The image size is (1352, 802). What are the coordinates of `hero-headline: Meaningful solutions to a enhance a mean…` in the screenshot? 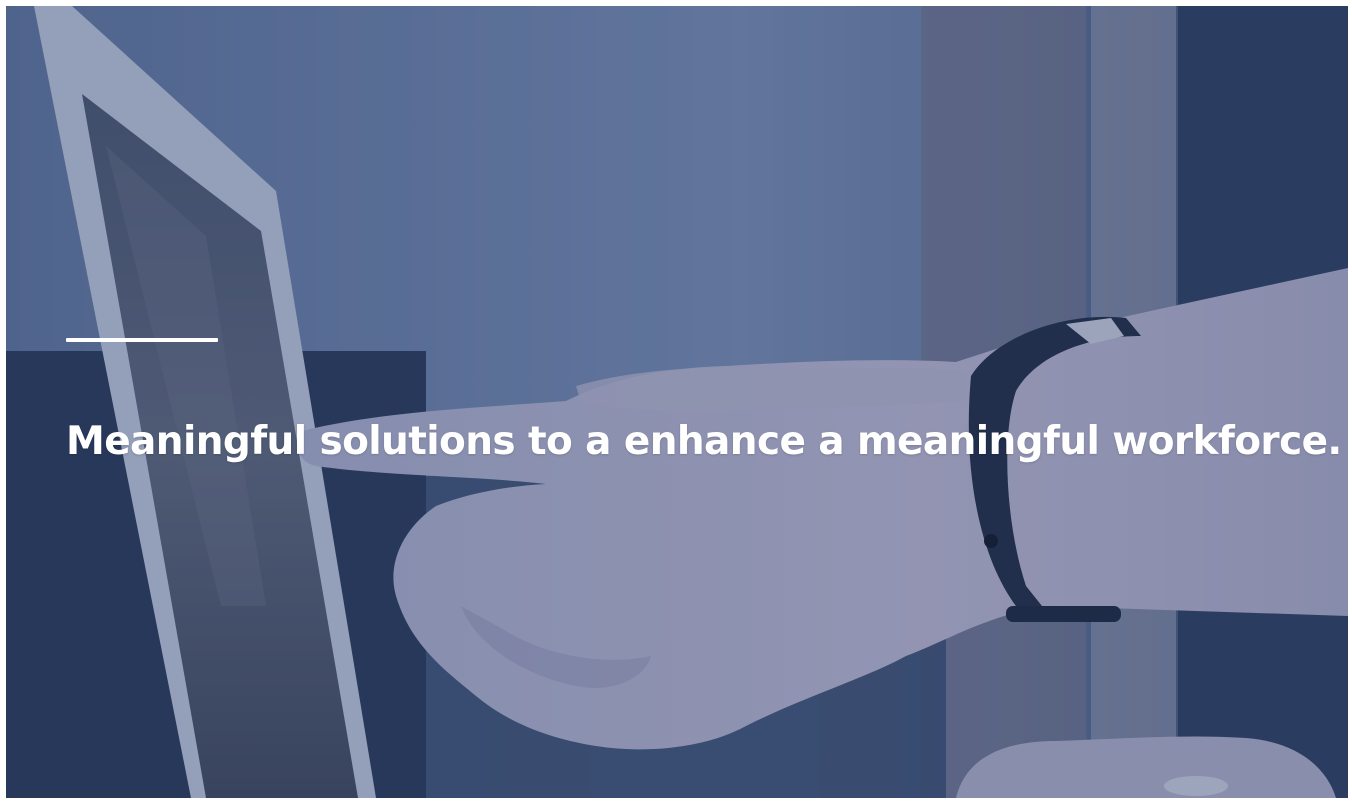 It's located at (704, 441).